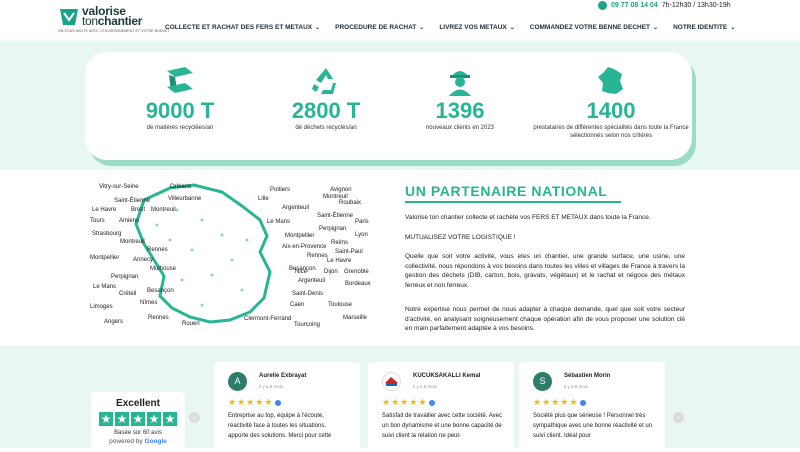 The image size is (800, 452). What do you see at coordinates (128, 294) in the screenshot?
I see `map-city-label: Créteil` at bounding box center [128, 294].